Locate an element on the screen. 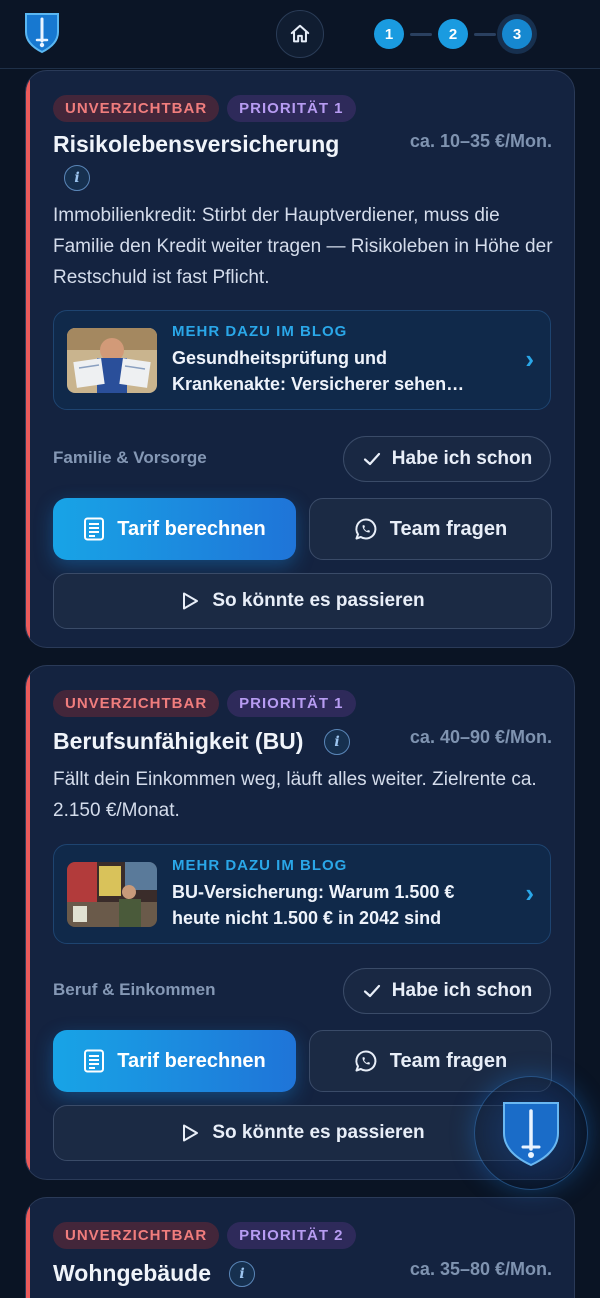  home-icon is located at coordinates (300, 33).